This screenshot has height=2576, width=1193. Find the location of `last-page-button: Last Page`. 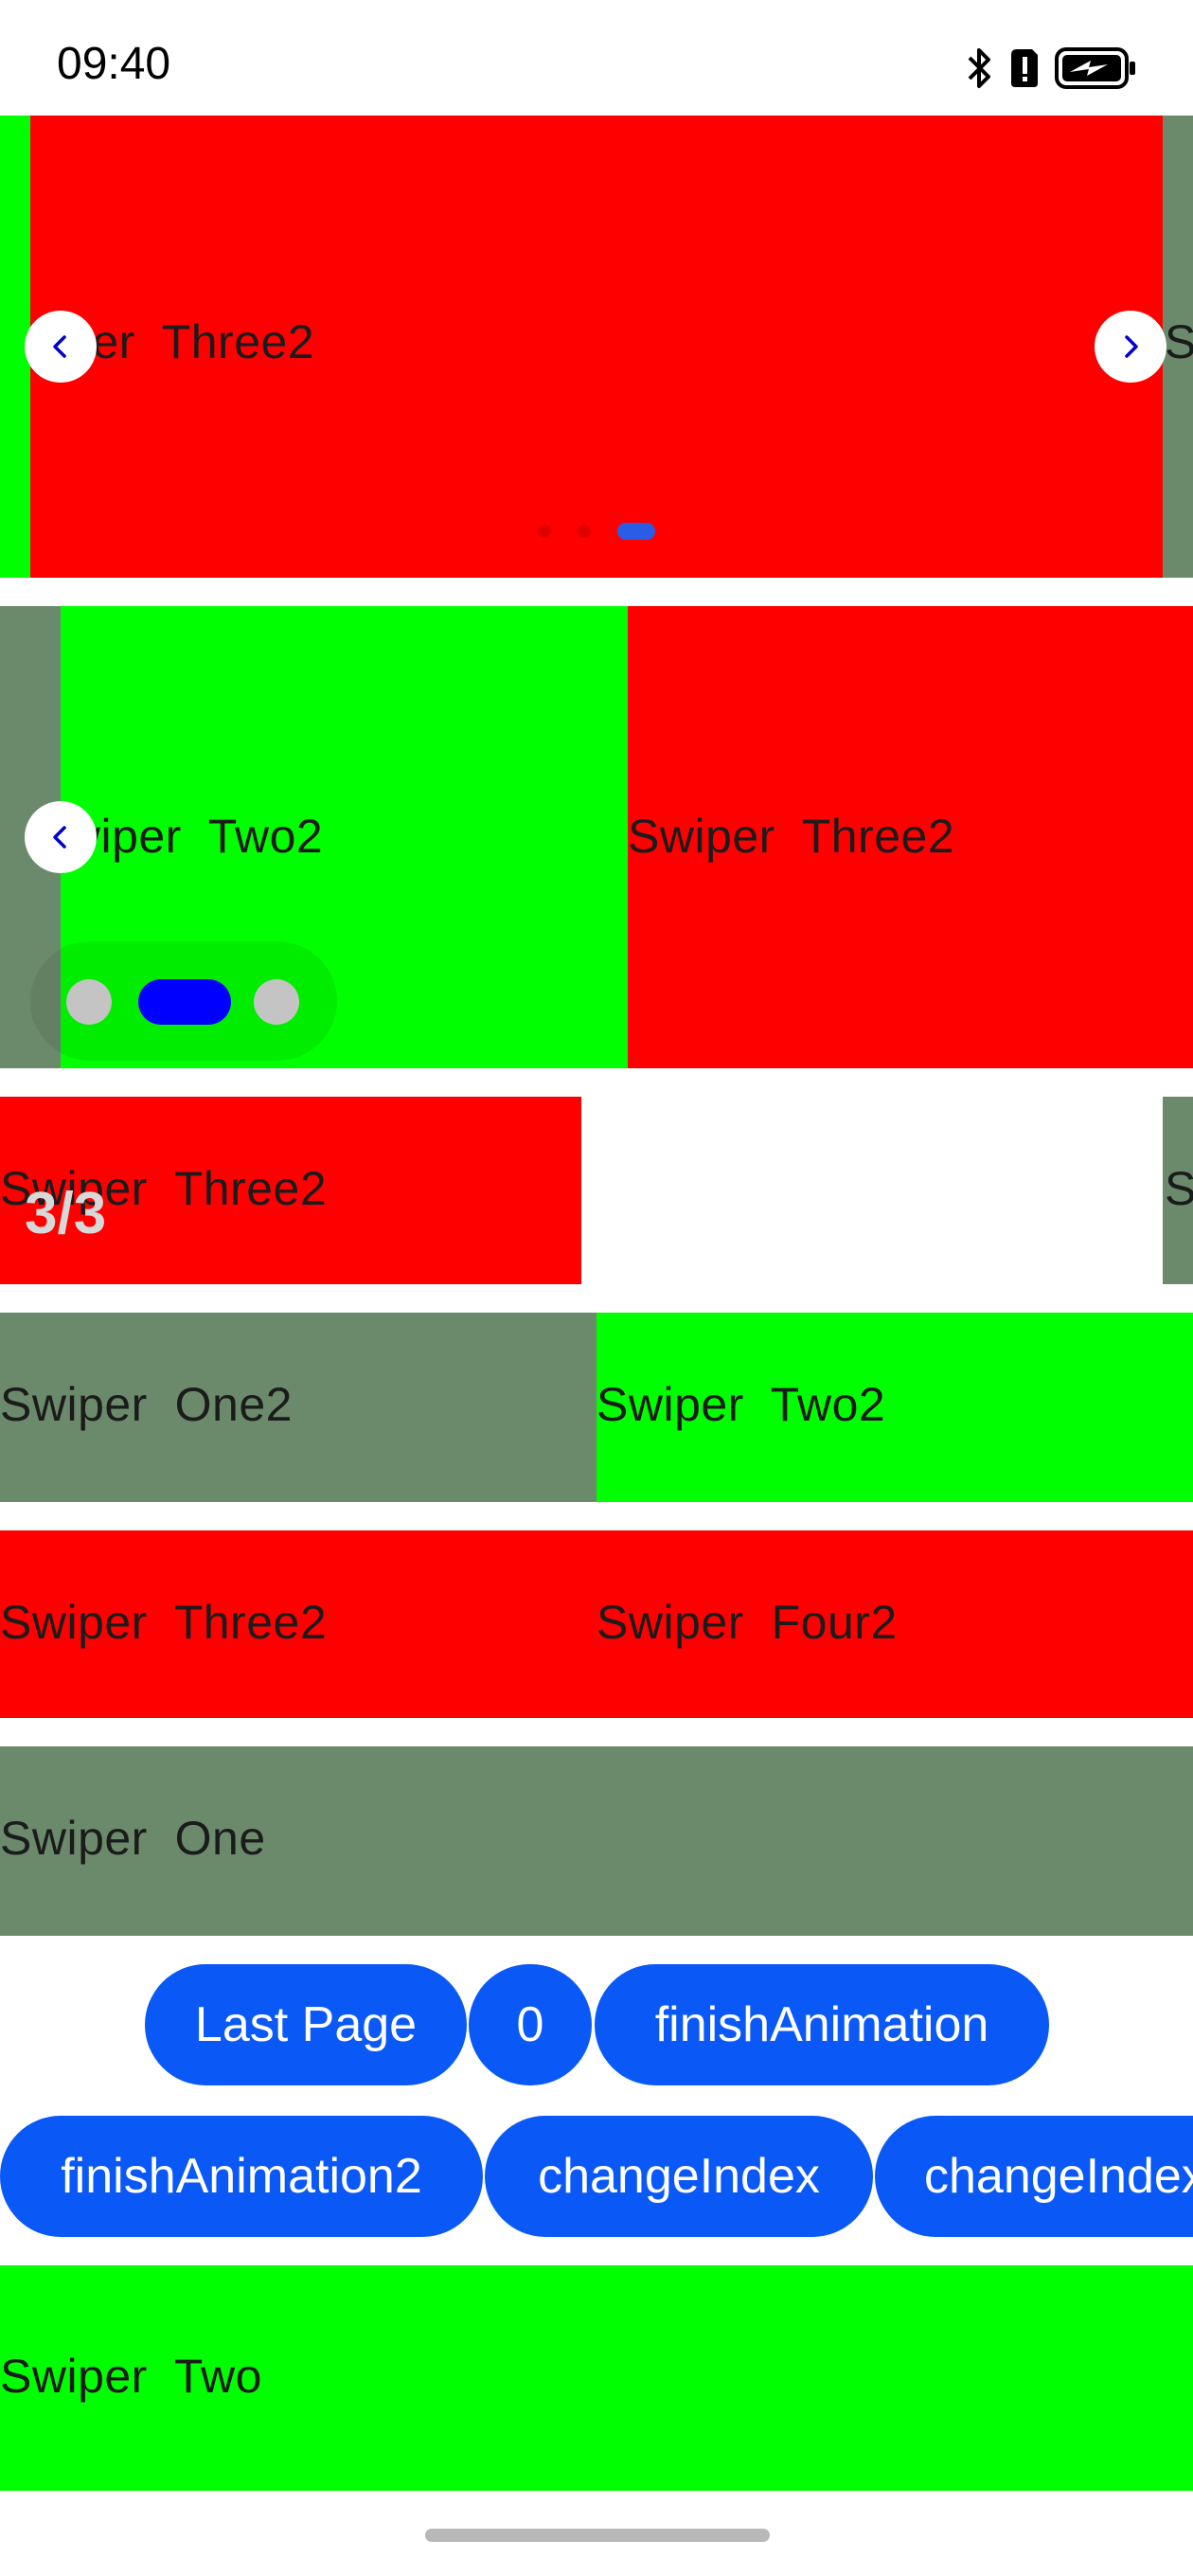

last-page-button: Last Page is located at coordinates (306, 2024).